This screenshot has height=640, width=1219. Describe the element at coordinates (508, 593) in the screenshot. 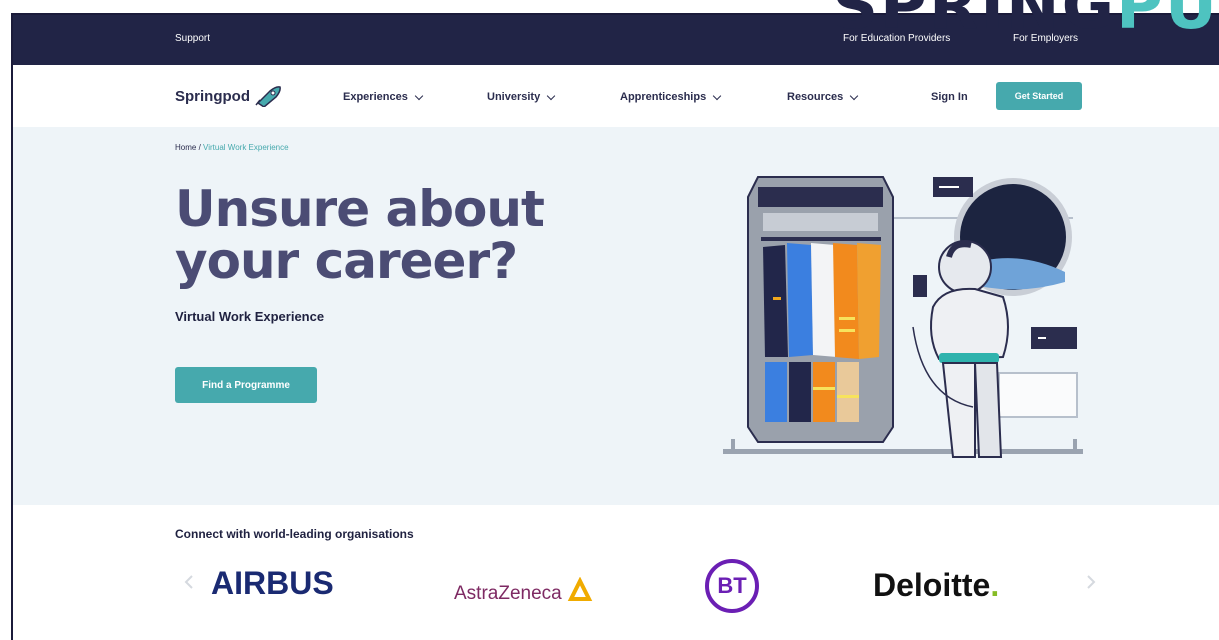

I see `astrazeneca-logo-text: AstraZeneca` at that location.